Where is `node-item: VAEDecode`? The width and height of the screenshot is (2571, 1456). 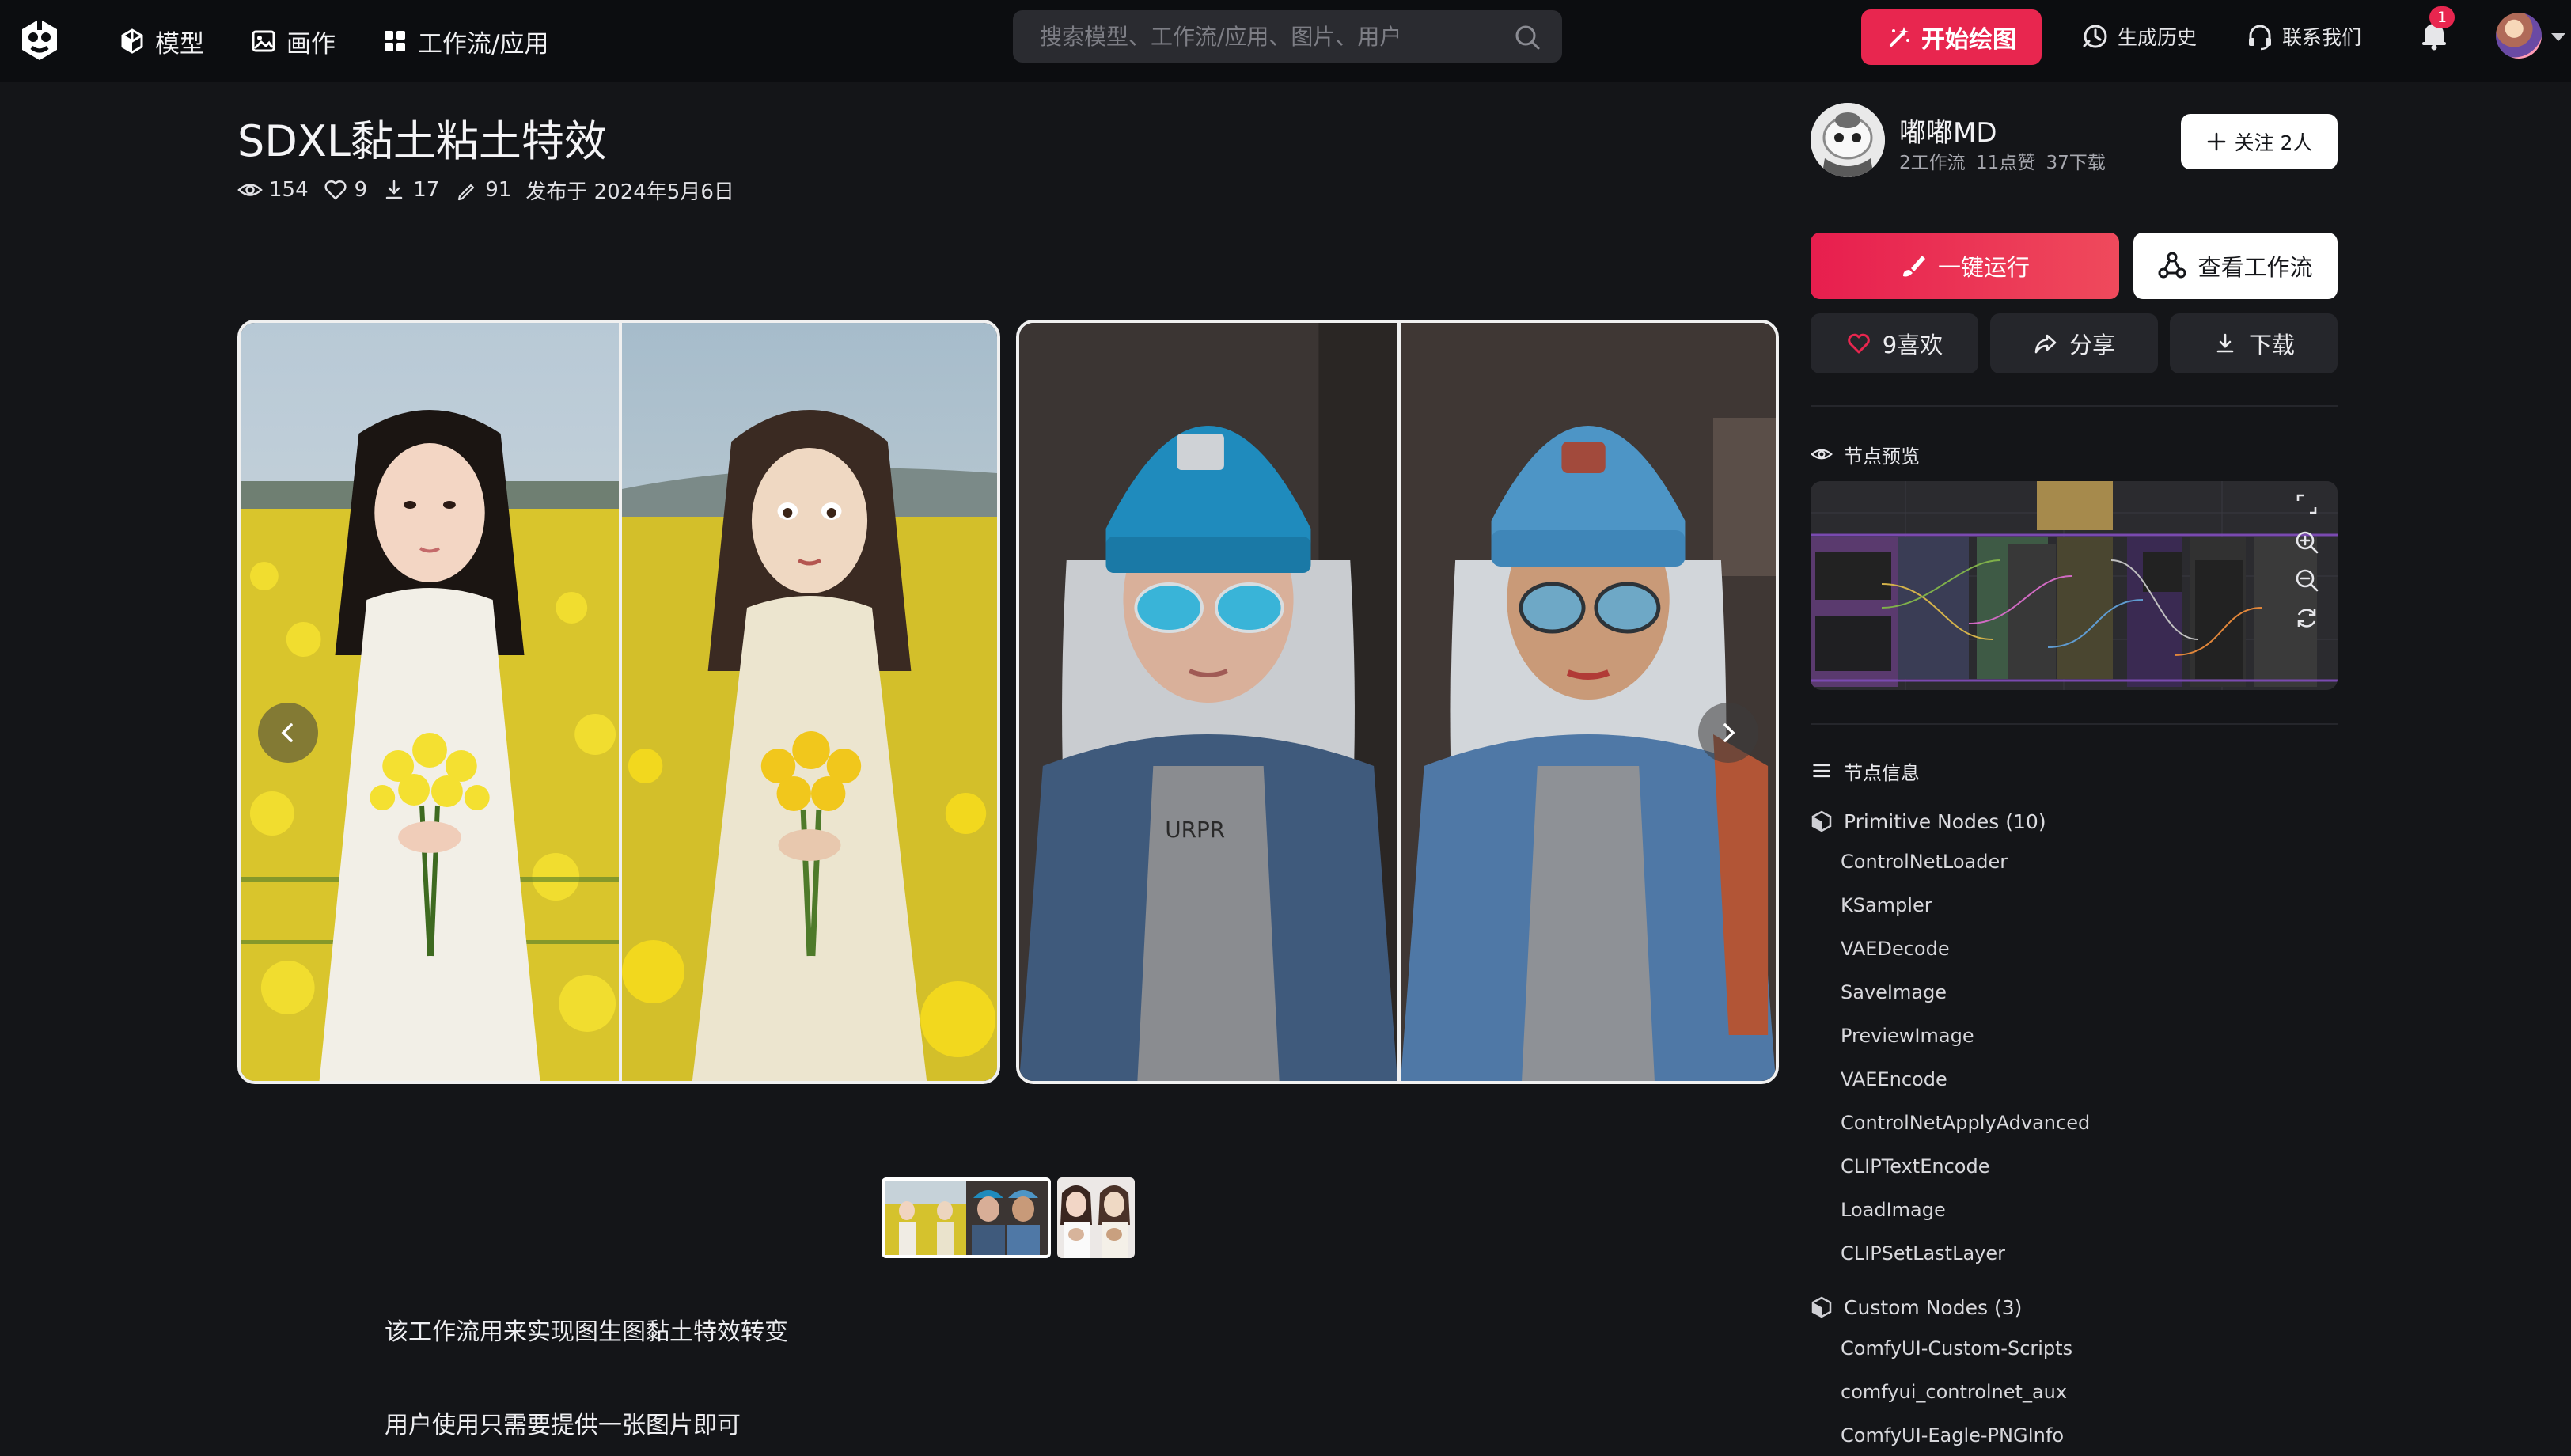
node-item: VAEDecode is located at coordinates (1895, 949).